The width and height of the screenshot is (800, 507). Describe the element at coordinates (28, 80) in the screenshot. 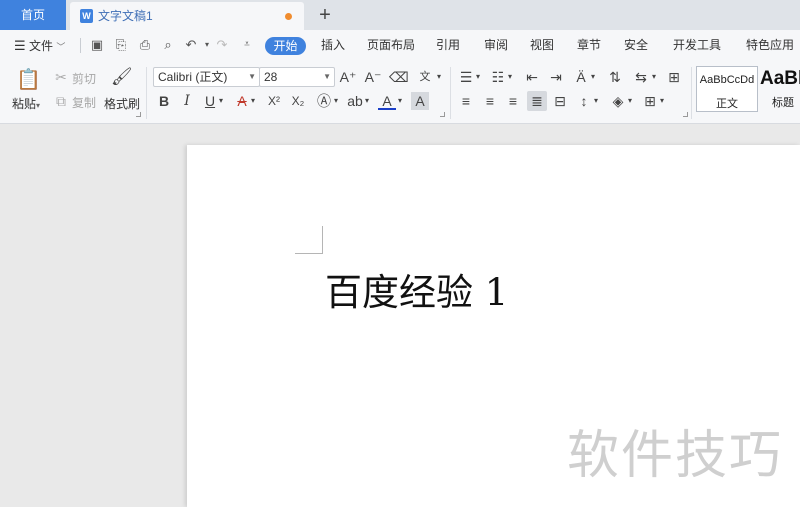

I see `paste-icon: 📋` at that location.